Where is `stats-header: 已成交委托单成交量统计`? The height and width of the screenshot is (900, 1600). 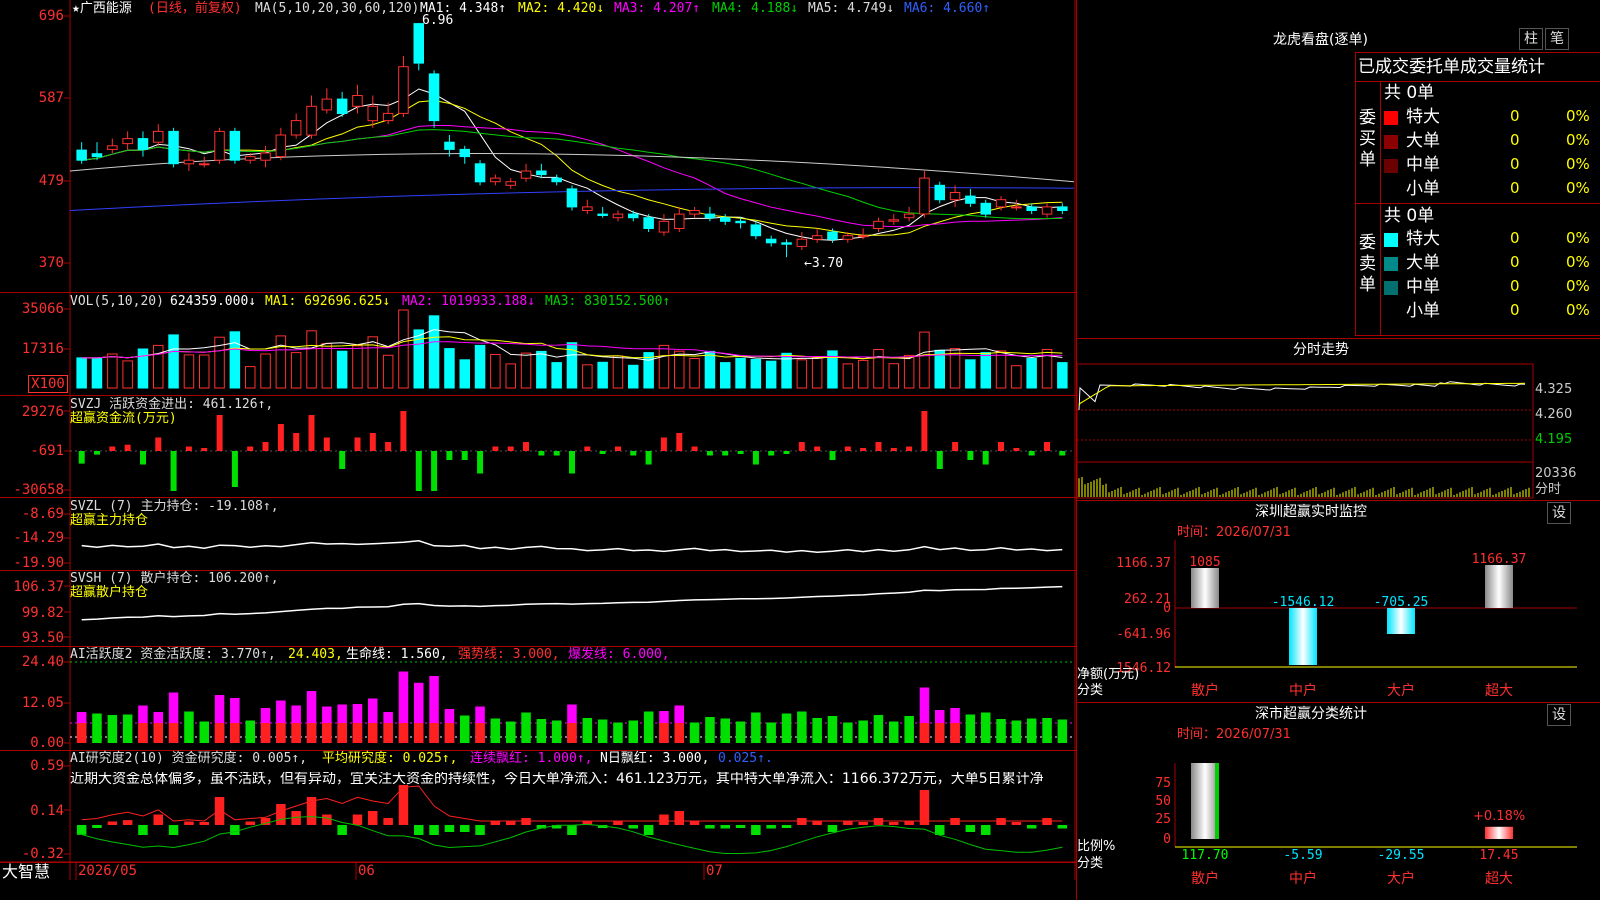
stats-header: 已成交委托单成交量统计 is located at coordinates (1451, 67).